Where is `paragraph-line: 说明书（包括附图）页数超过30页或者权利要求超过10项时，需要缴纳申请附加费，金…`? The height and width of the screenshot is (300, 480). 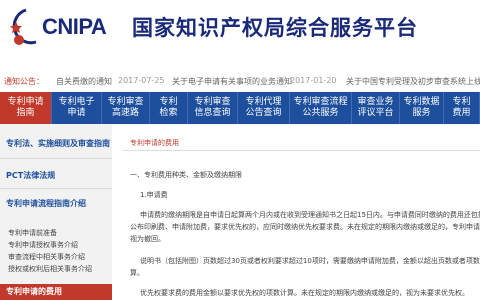
paragraph-line: 说明书（包括附图）页数超过30页或者权利要求超过10项时，需要缴纳申请附加费，金… is located at coordinates (310, 261).